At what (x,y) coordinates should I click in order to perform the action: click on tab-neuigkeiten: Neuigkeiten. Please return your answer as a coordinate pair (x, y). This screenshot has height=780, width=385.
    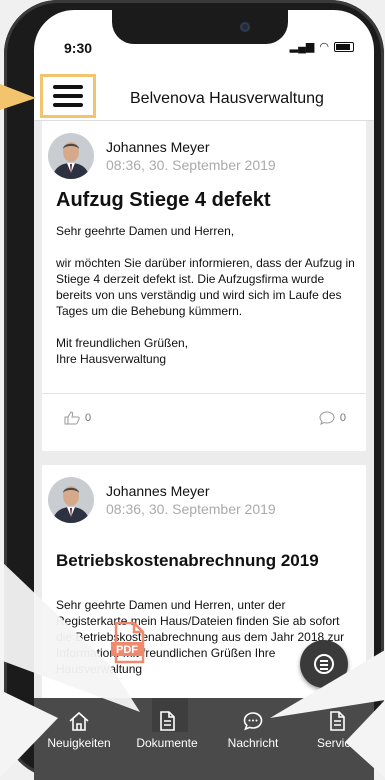
    Looking at the image, I should click on (79, 728).